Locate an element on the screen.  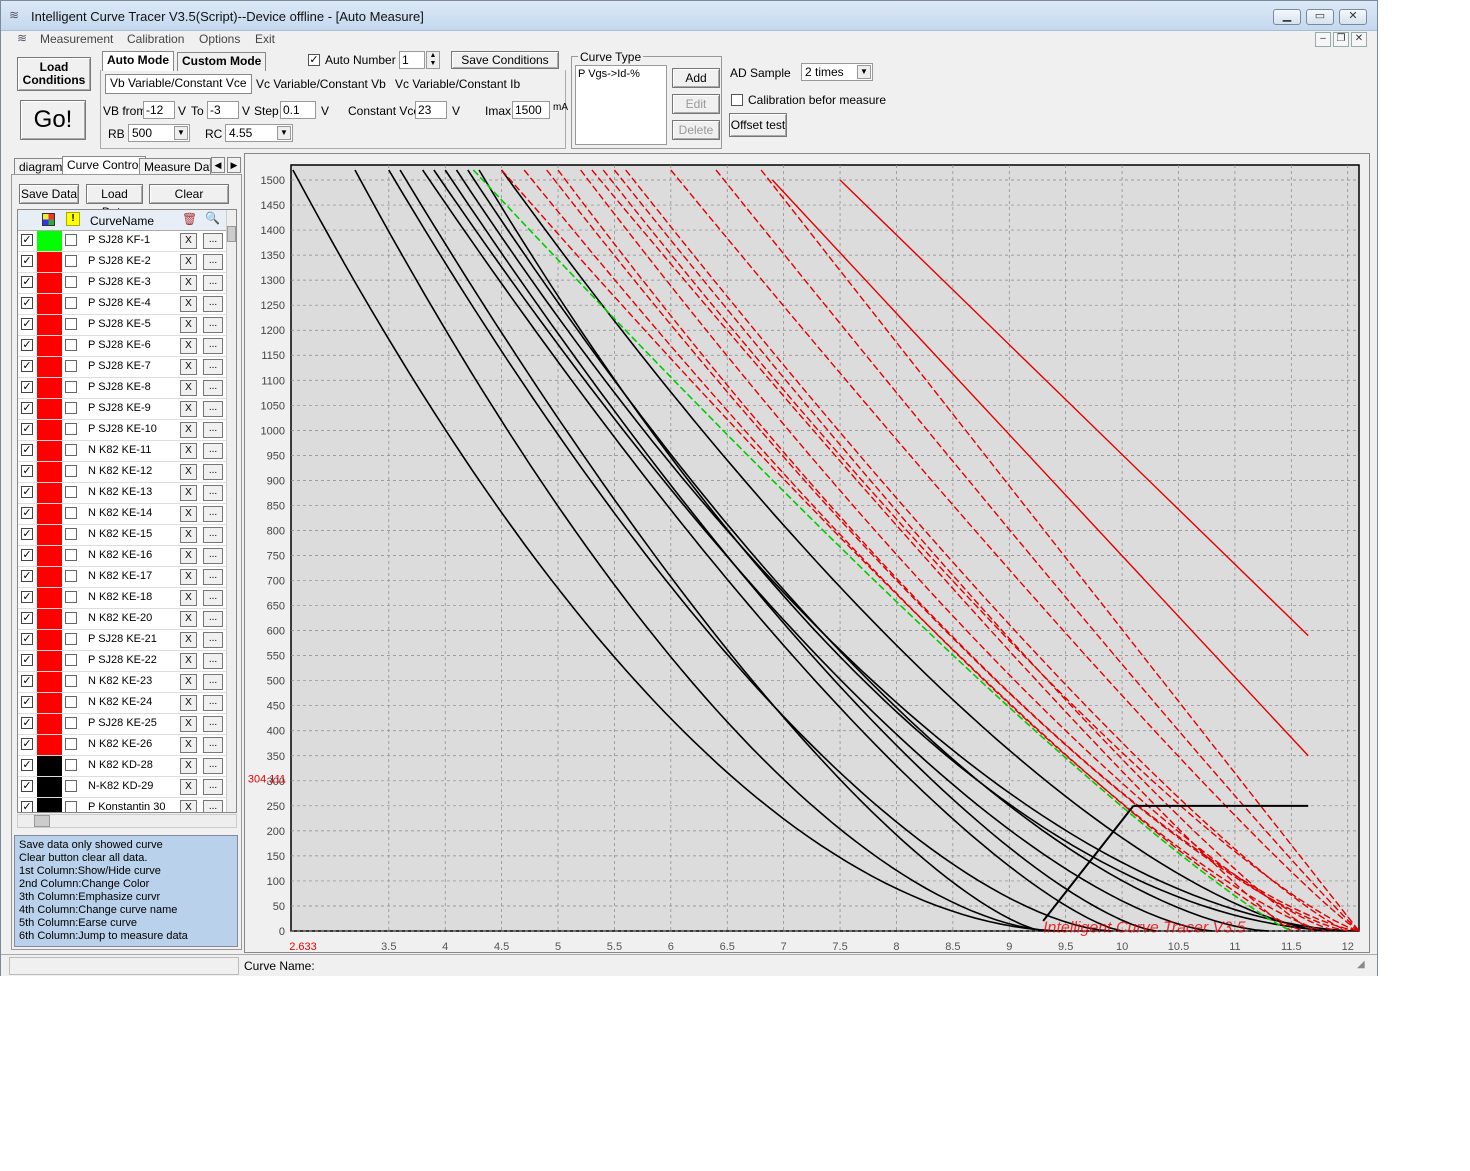
curve-name: P SJ28 KE-4 is located at coordinates (119, 303).